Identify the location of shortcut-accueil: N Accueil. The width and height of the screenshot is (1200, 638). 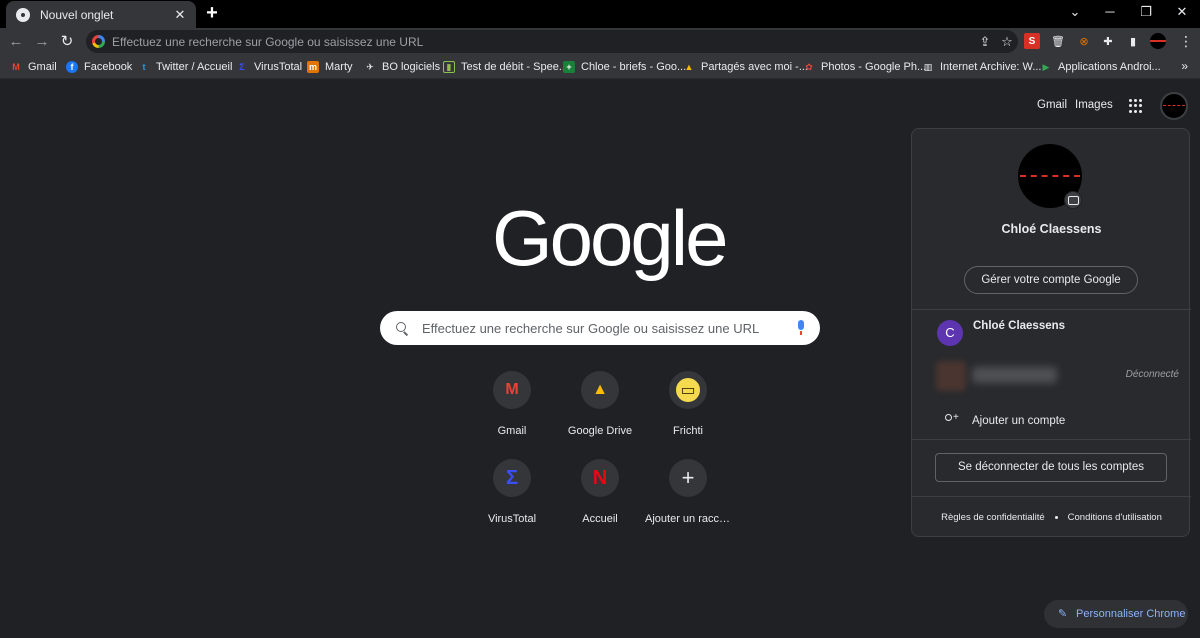
(600, 496).